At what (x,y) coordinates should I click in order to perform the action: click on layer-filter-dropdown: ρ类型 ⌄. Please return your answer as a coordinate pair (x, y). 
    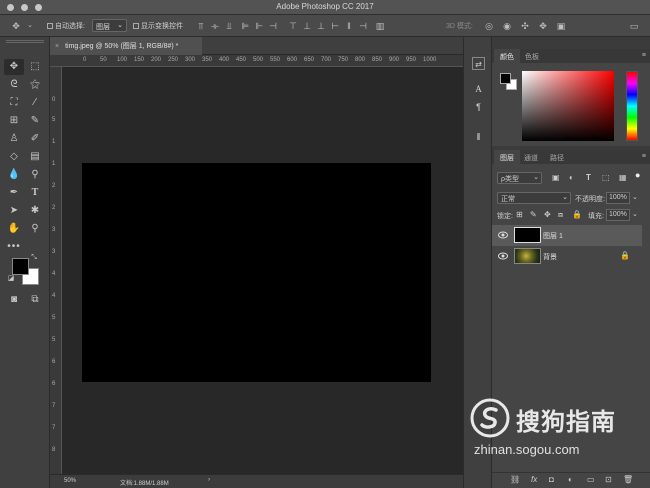
    Looking at the image, I should click on (519, 178).